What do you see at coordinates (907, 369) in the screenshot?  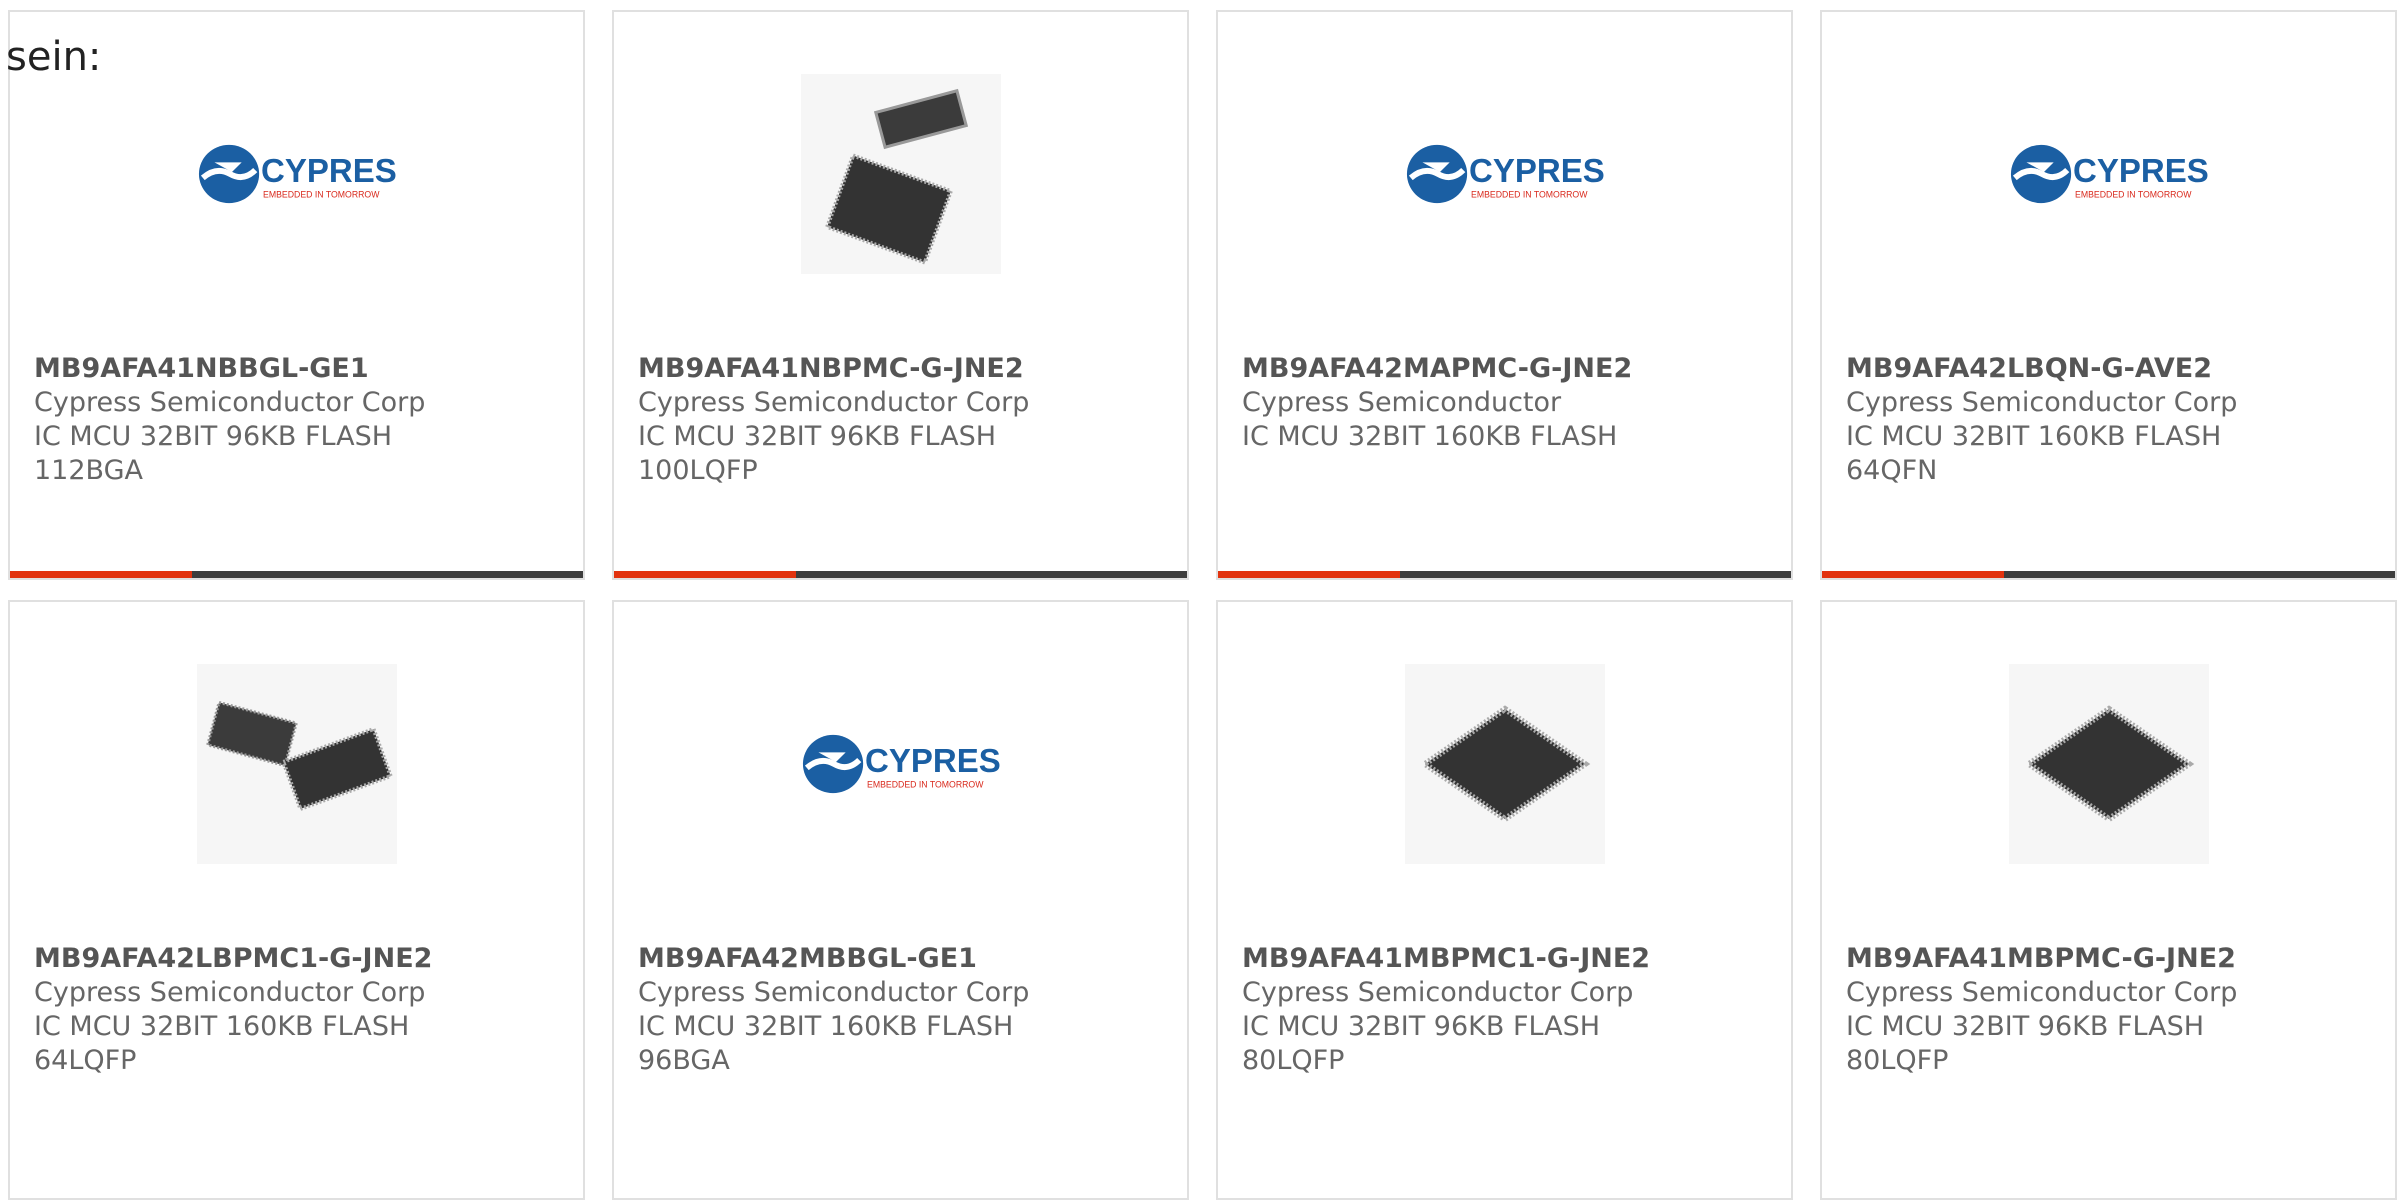 I see `part-number: MB9AFA41NBPMC-G-JNE2` at bounding box center [907, 369].